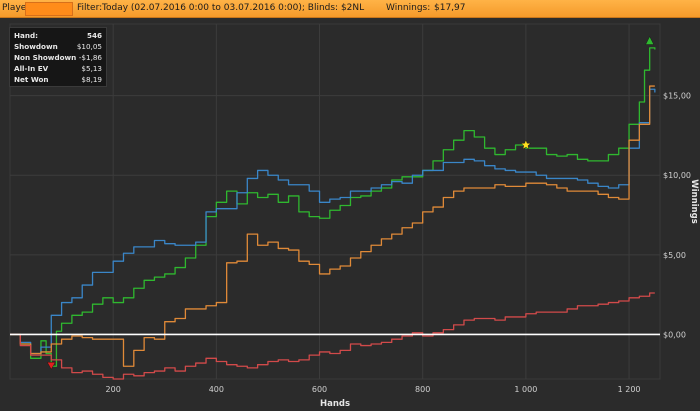 This screenshot has height=411, width=700. Describe the element at coordinates (90, 57) in the screenshot. I see `stats-value: -$1,86` at that location.